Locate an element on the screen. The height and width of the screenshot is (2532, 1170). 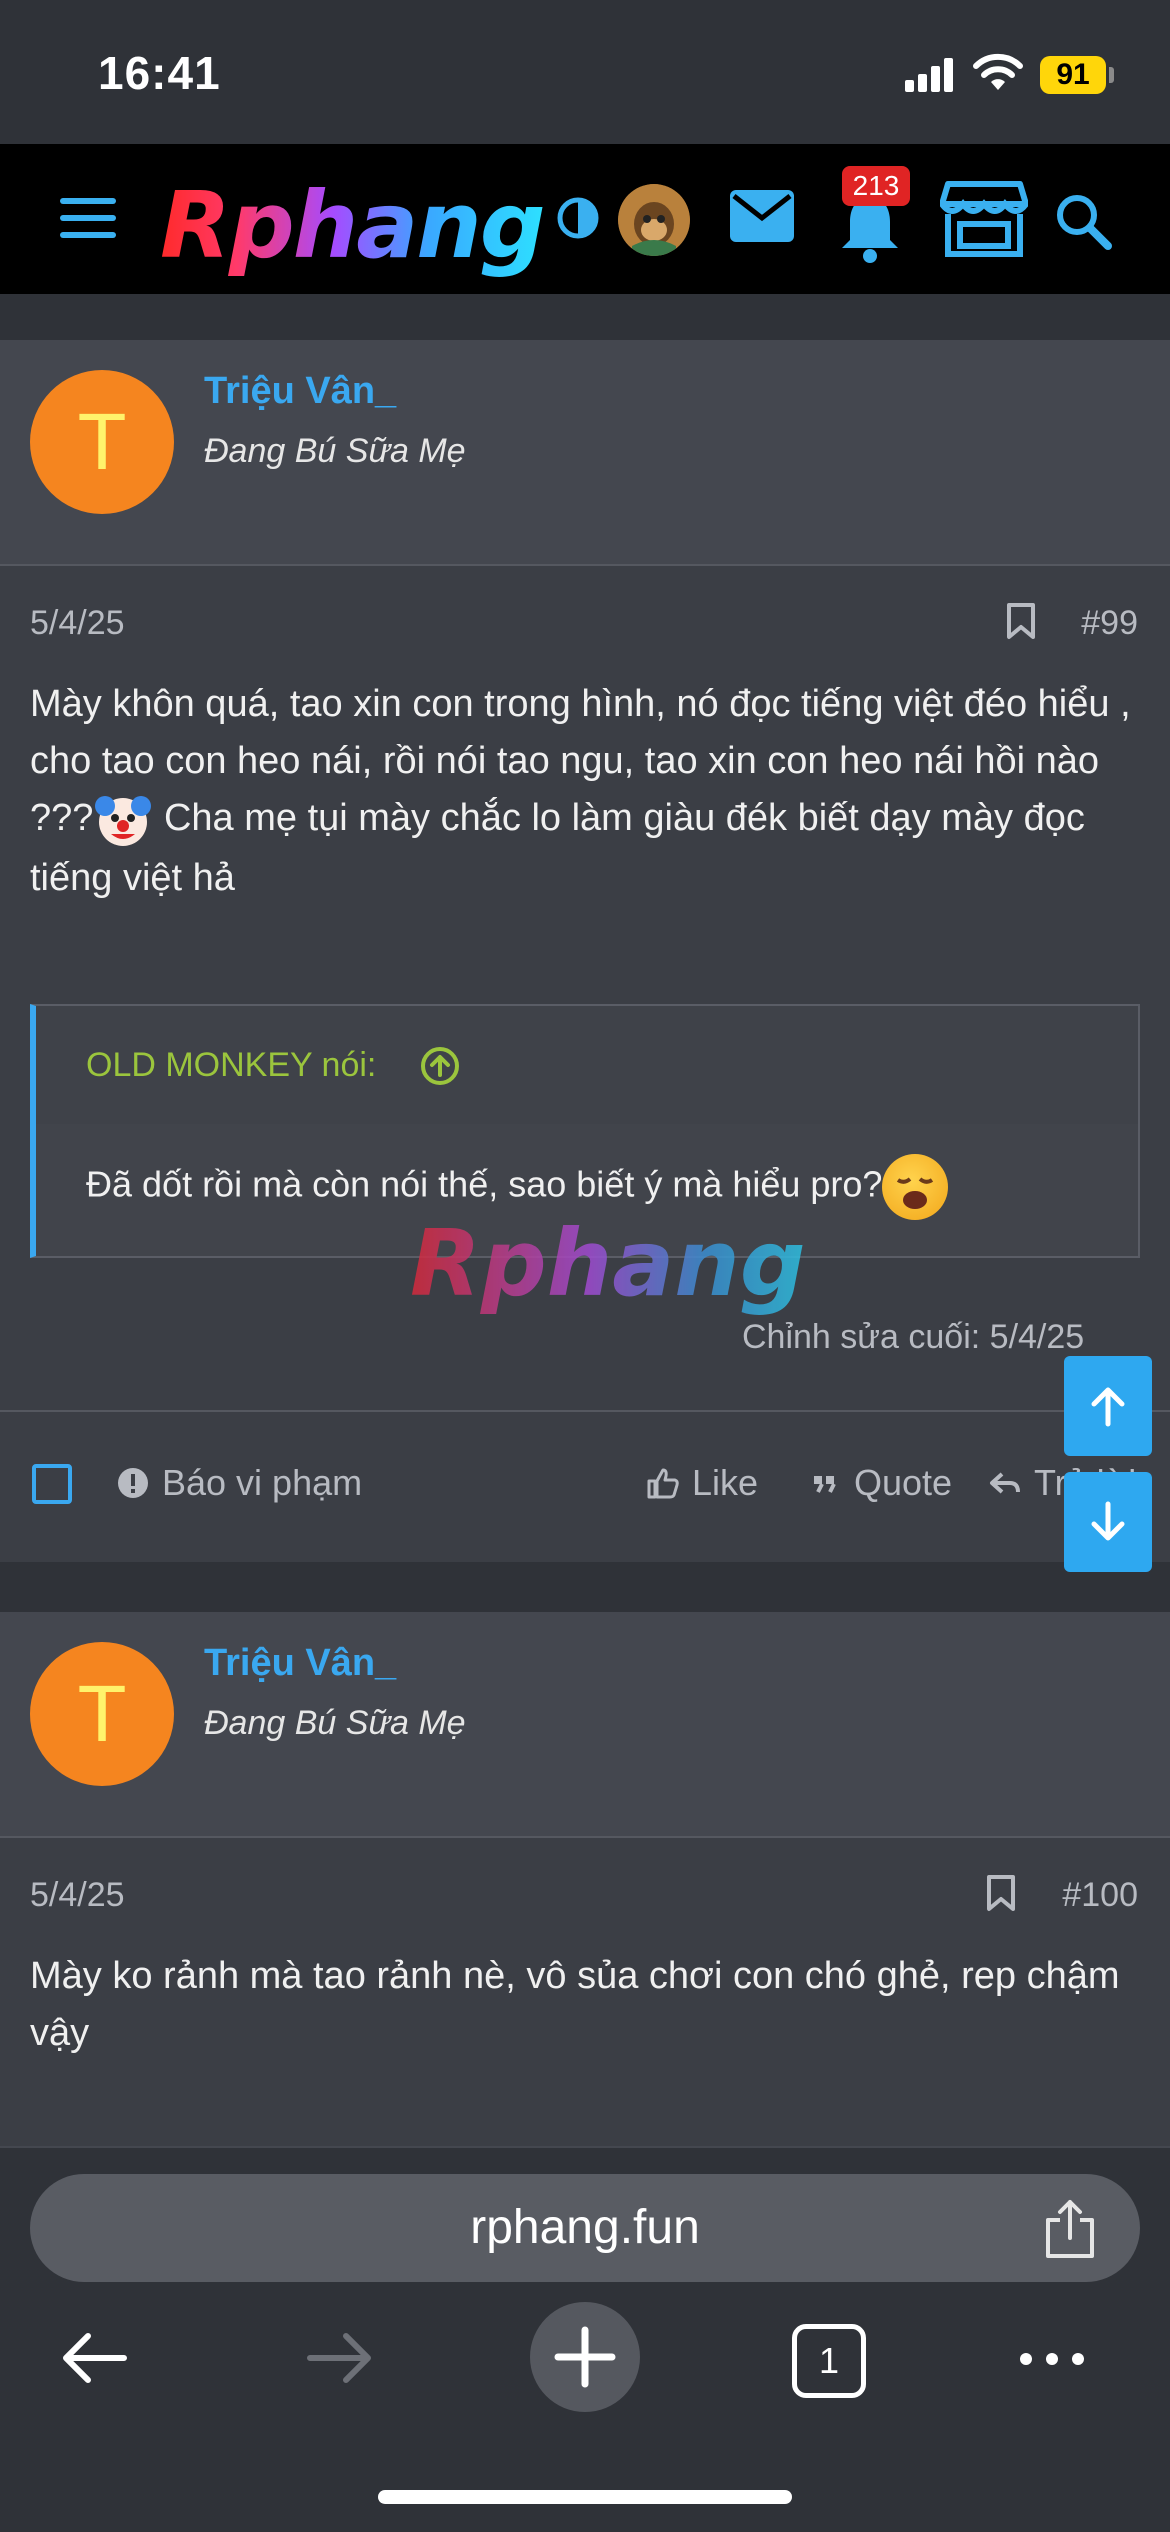
report-label: Báo vi phạm is located at coordinates (262, 1482).